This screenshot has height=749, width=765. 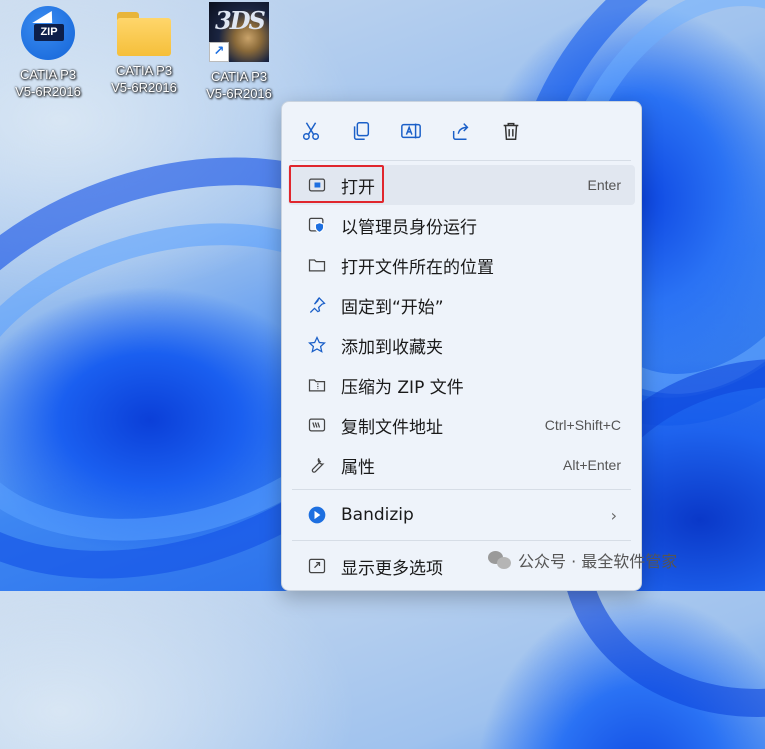 What do you see at coordinates (582, 560) in the screenshot?
I see `watermark: 公众号 · 最全软件管家` at bounding box center [582, 560].